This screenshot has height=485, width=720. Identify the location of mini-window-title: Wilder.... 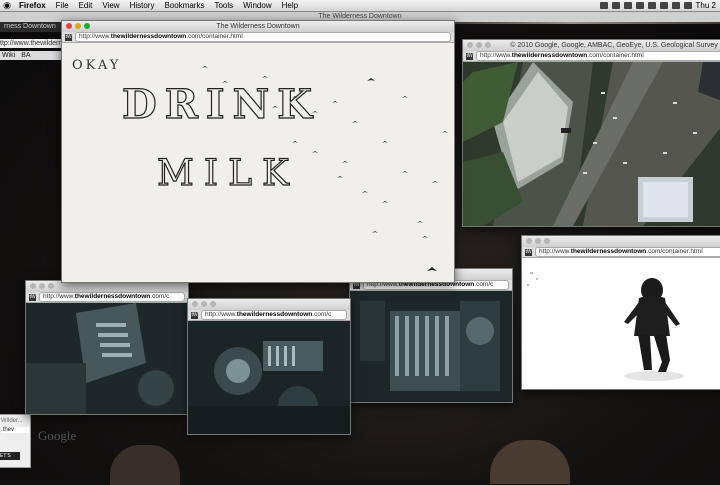
(12, 421).